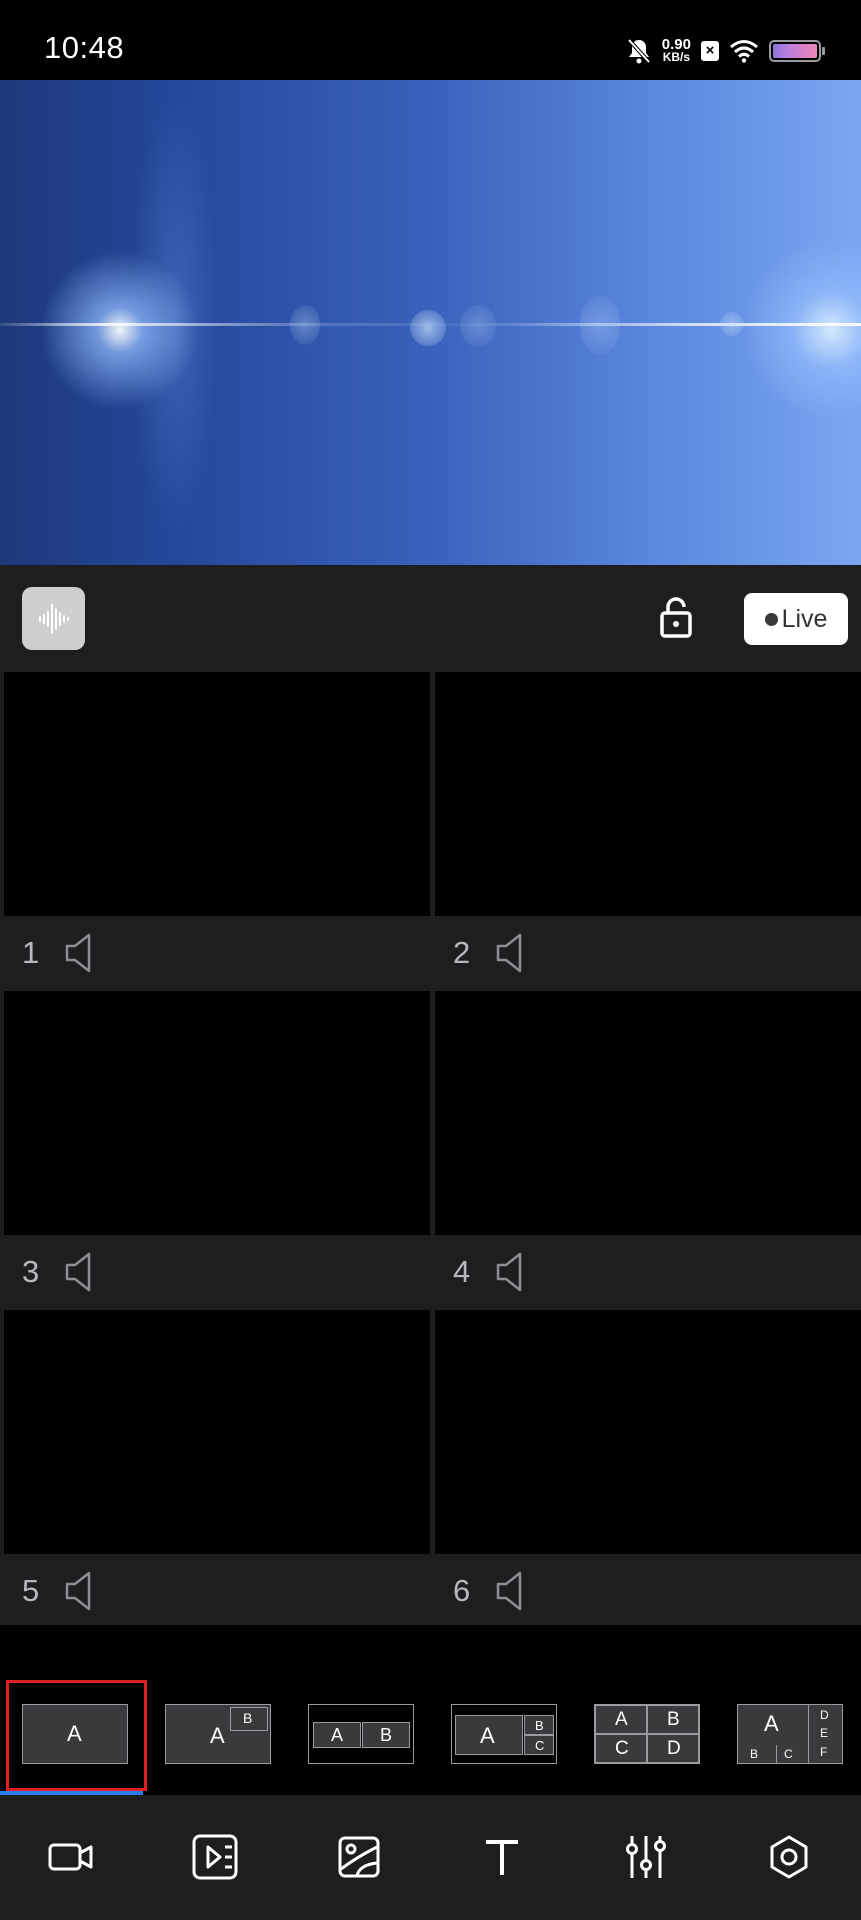  I want to click on layout-option-side-by-side: A B, so click(361, 1734).